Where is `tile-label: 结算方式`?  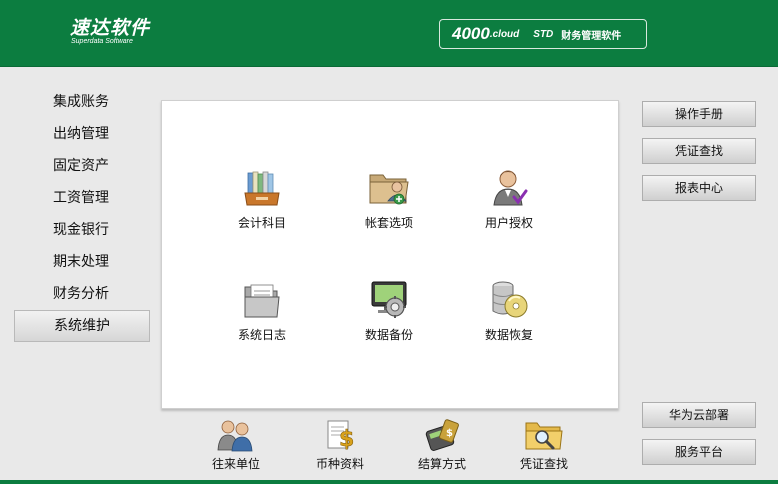 tile-label: 结算方式 is located at coordinates (441, 464).